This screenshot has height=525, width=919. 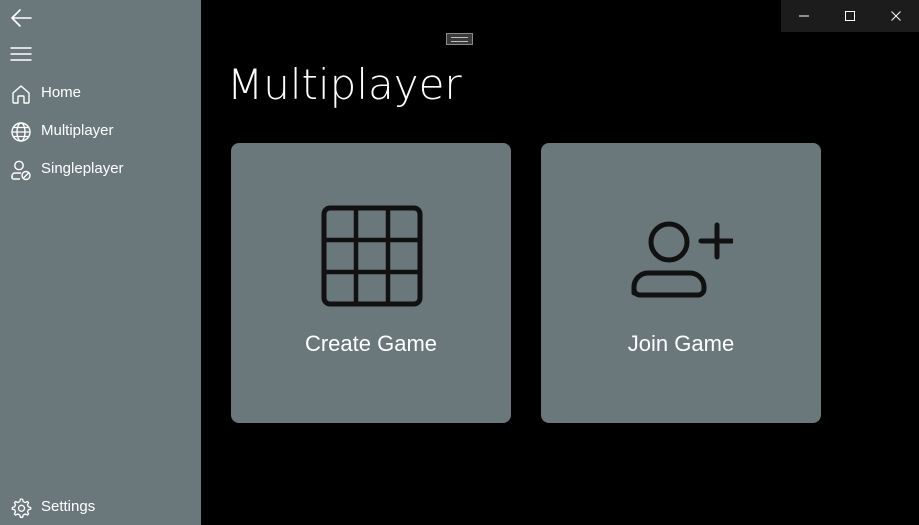 I want to click on sidebar-item-label: Multiplayer, so click(x=77, y=130).